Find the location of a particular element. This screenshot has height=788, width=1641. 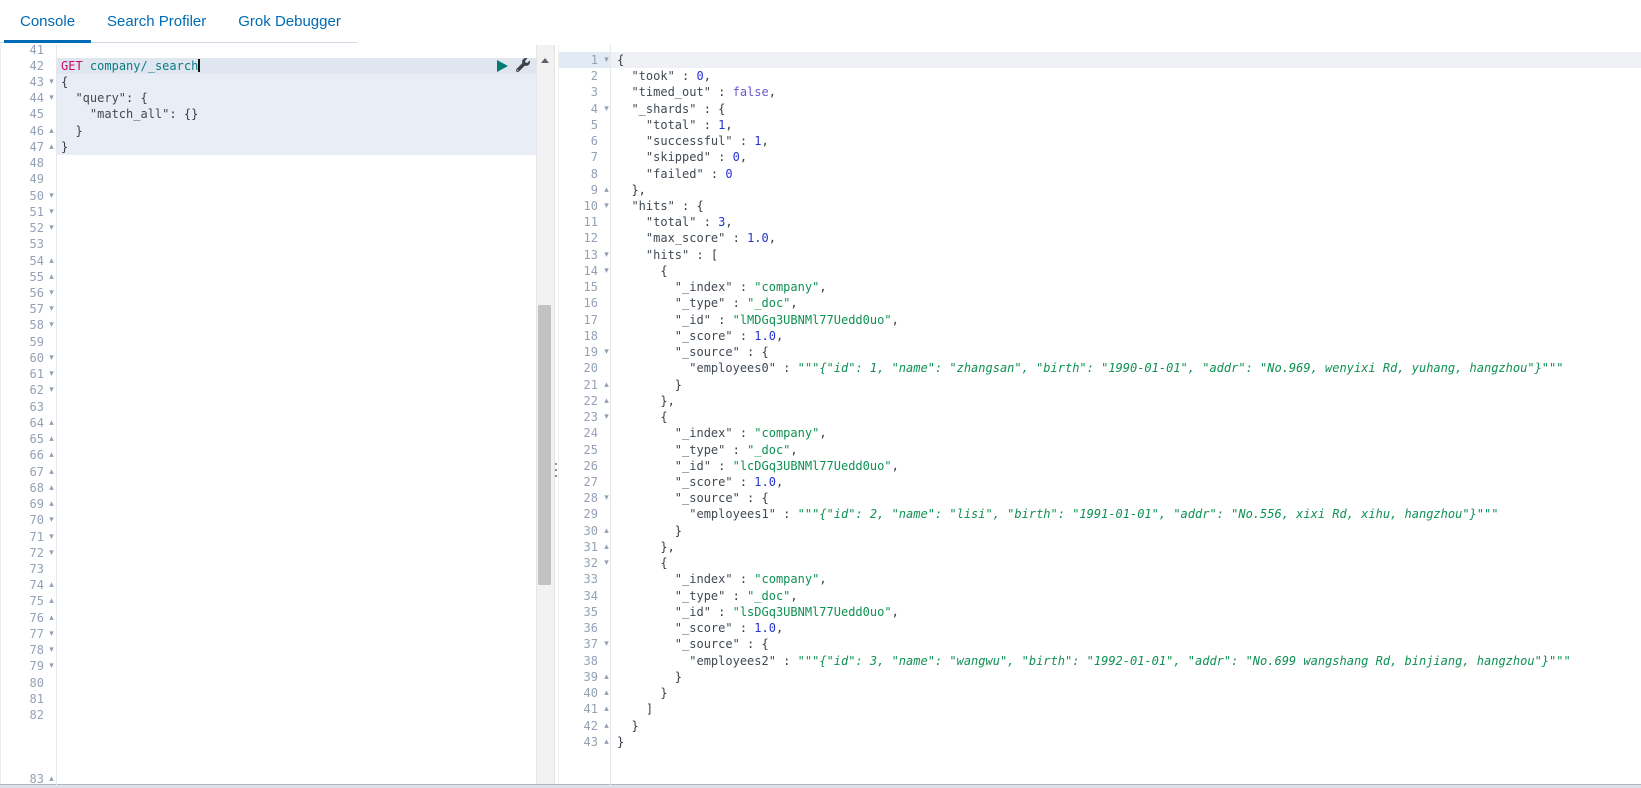

editor-line: 76 ▴ is located at coordinates (269, 618).